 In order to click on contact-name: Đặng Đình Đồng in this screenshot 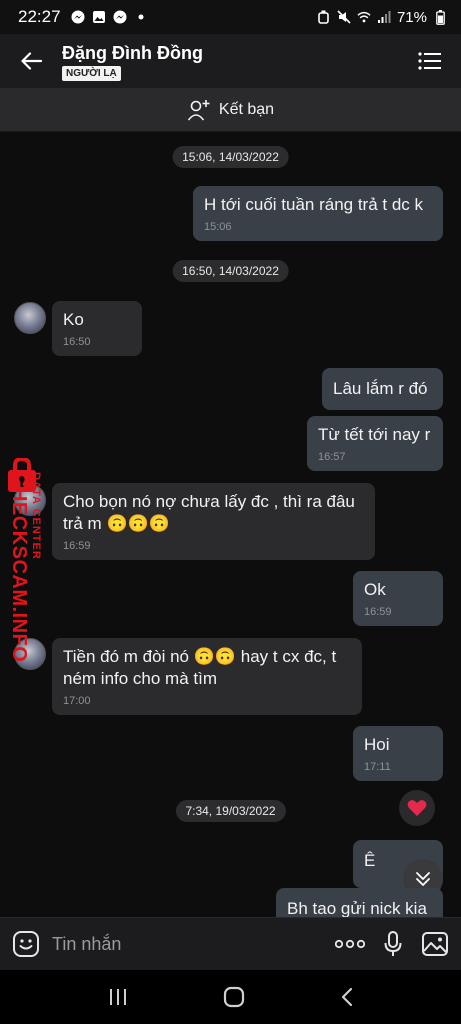, I will do `click(132, 52)`.